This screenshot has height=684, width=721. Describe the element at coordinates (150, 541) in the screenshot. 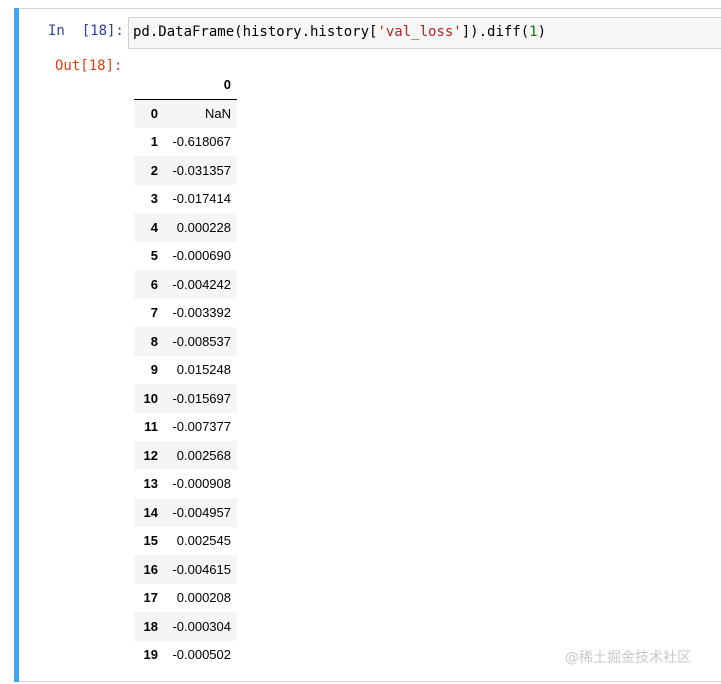

I see `row-index: 15` at that location.